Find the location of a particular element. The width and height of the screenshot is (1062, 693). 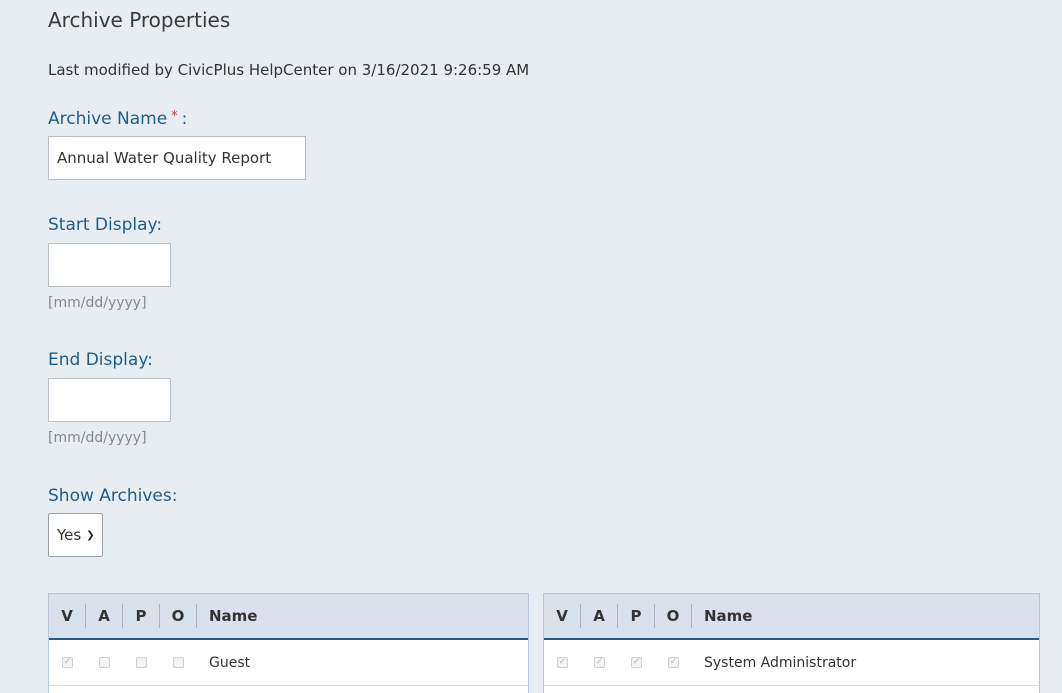

start-display-format-hint: [mm/dd/yyyy] is located at coordinates (97, 303).